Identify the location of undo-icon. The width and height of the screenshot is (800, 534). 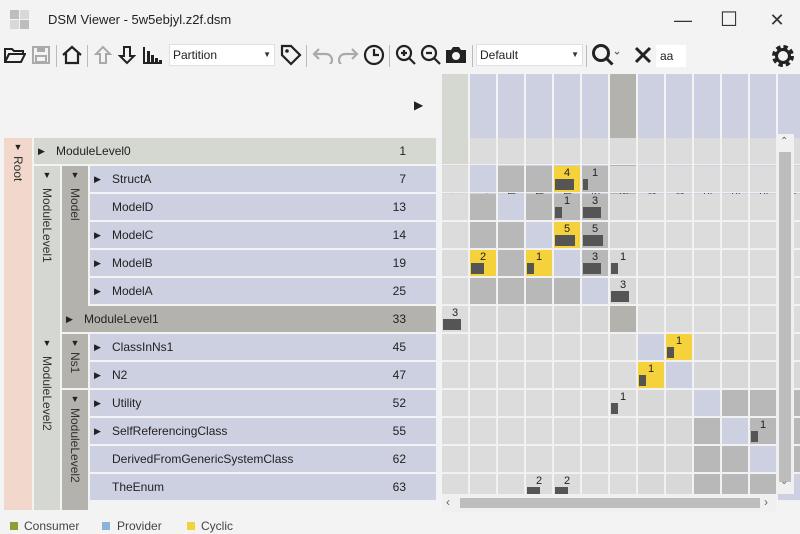
(323, 55).